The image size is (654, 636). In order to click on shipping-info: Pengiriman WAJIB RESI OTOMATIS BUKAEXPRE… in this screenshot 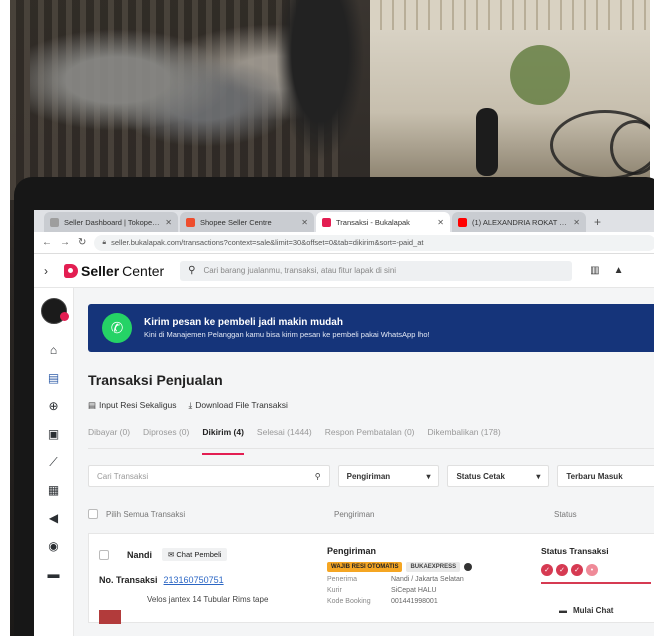, I will do `click(427, 575)`.